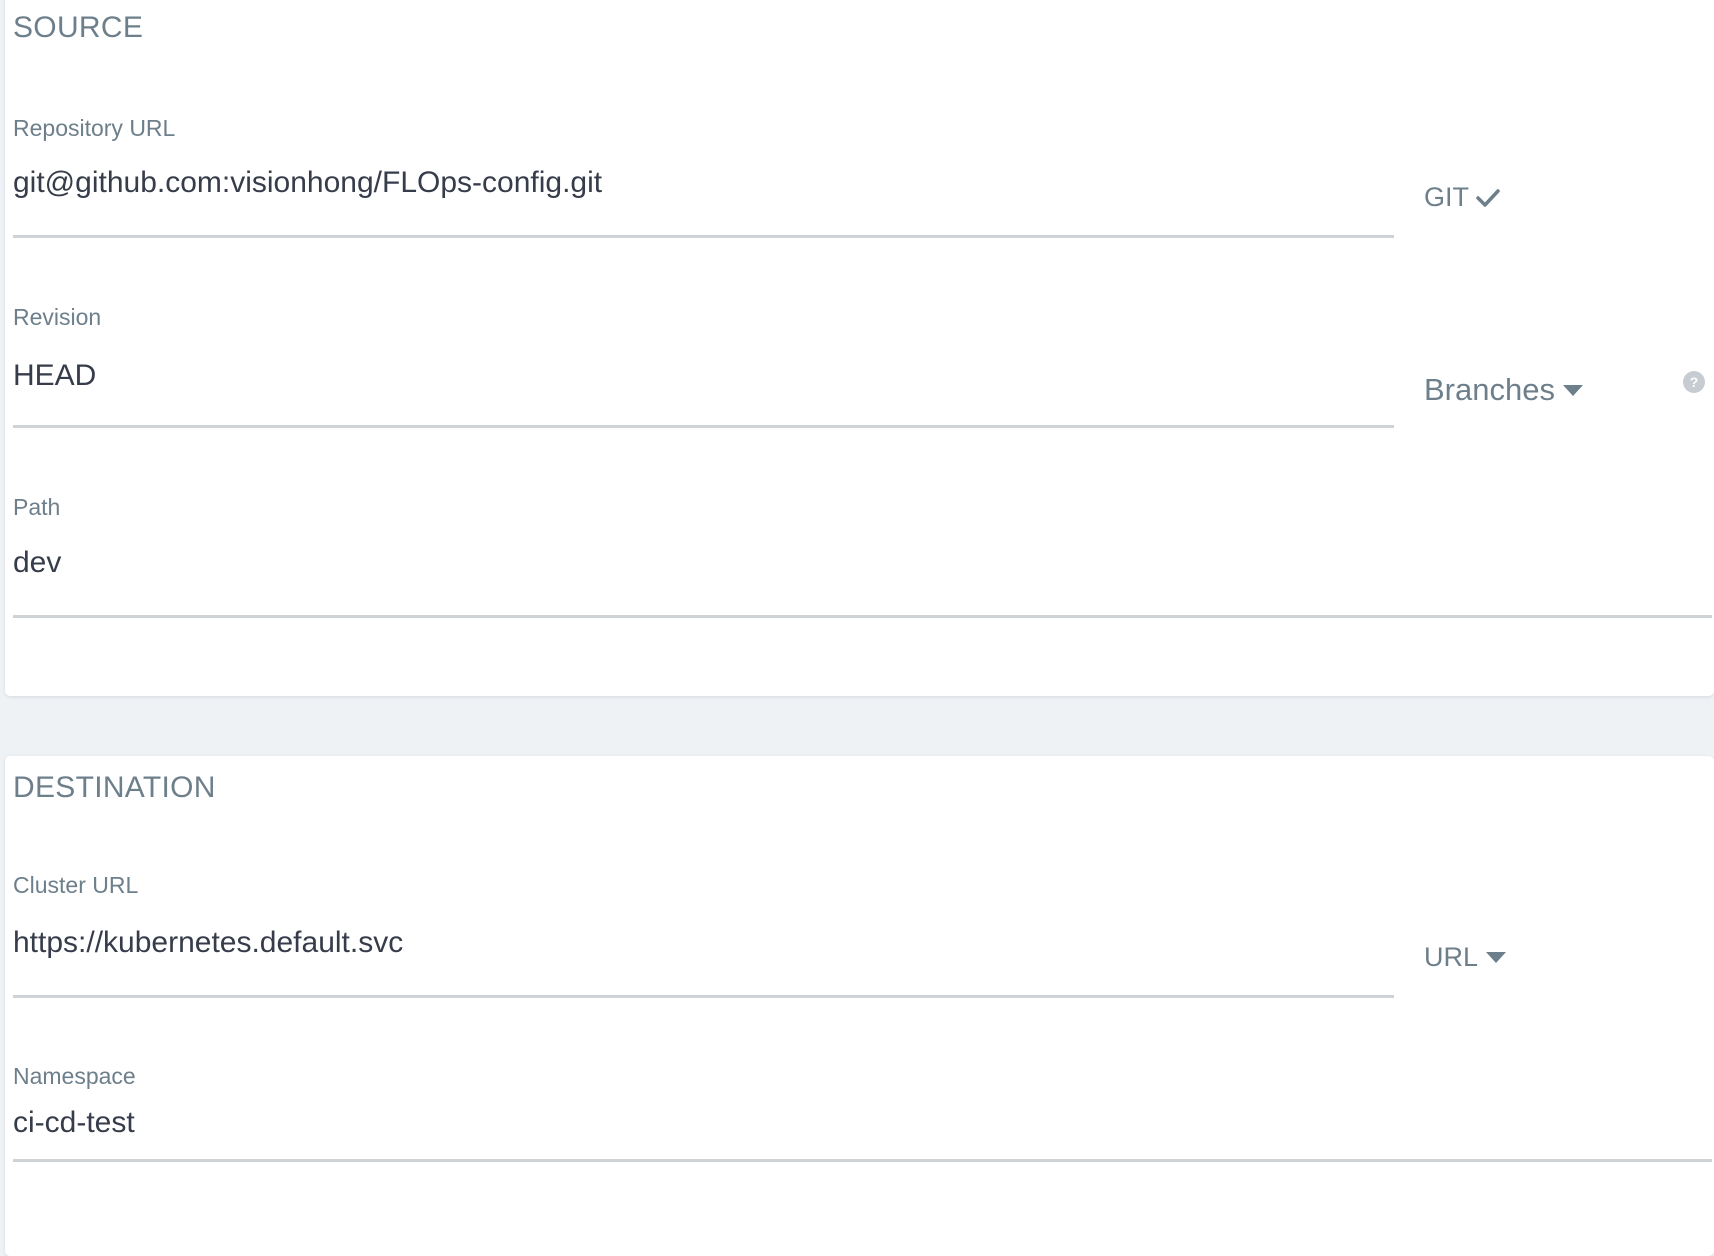 The height and width of the screenshot is (1256, 1714). Describe the element at coordinates (1489, 389) in the screenshot. I see `branches-dropdown-label: Branches` at that location.